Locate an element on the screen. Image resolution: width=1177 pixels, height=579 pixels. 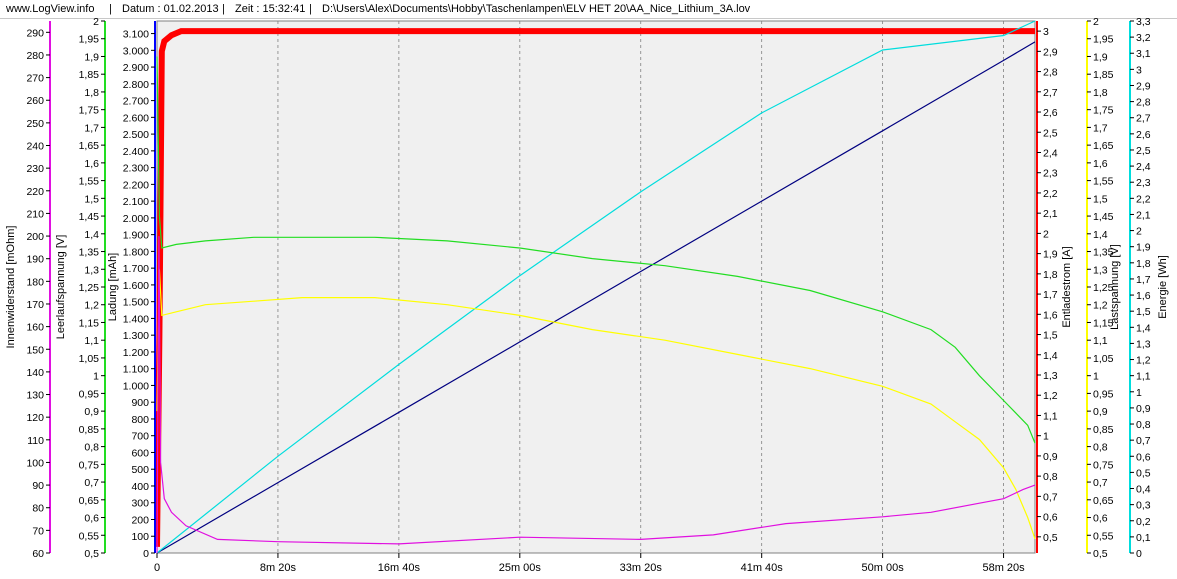
energie-tick-label: 1 is located at coordinates (1139, 393).